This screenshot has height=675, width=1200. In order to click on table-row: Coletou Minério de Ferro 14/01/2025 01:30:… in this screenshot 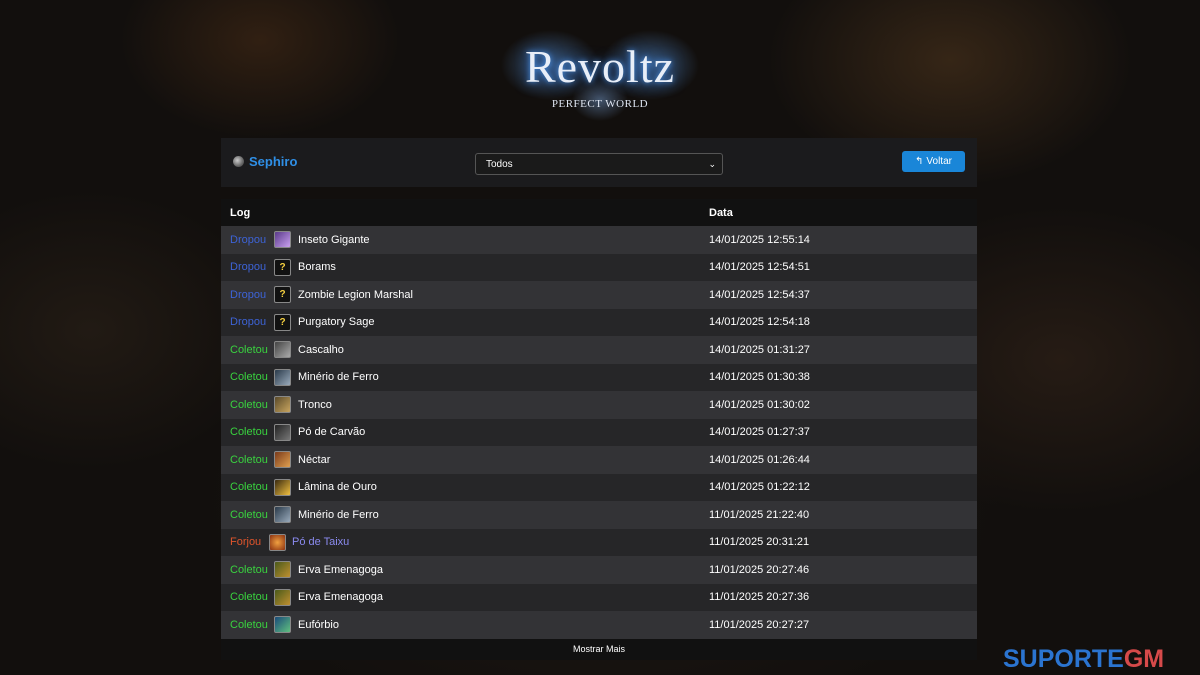, I will do `click(599, 377)`.